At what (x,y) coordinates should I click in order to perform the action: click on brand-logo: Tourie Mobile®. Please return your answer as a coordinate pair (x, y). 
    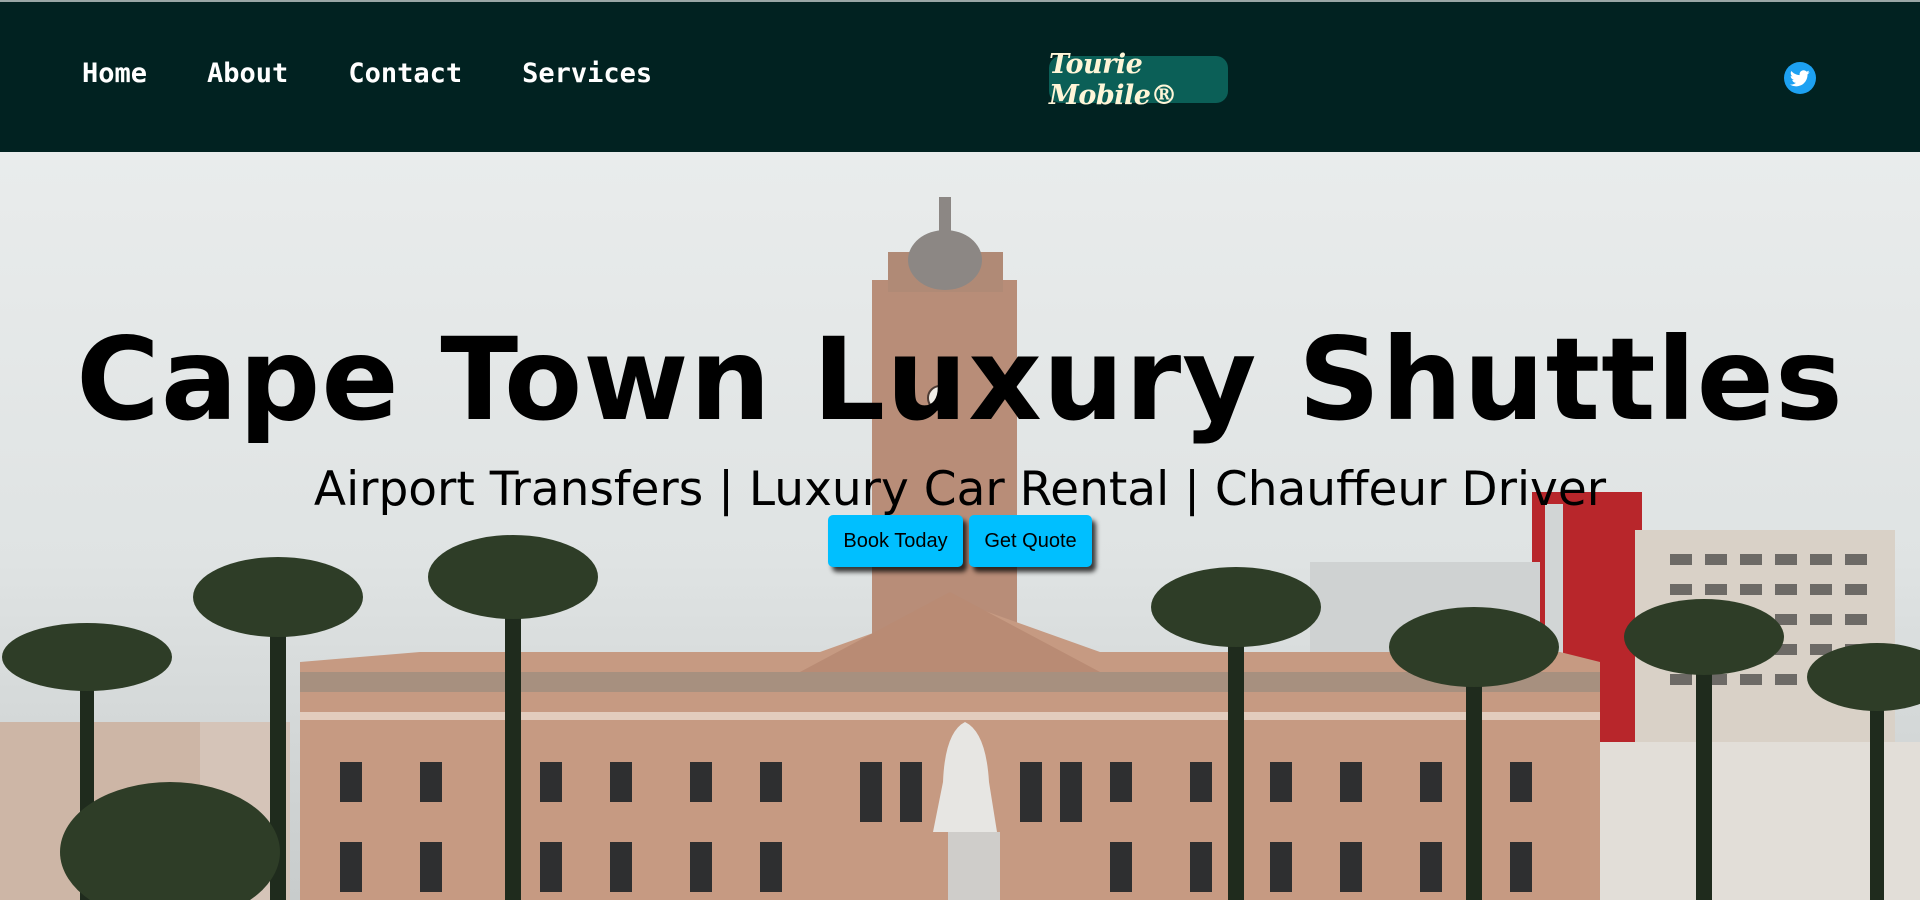
    Looking at the image, I should click on (1138, 80).